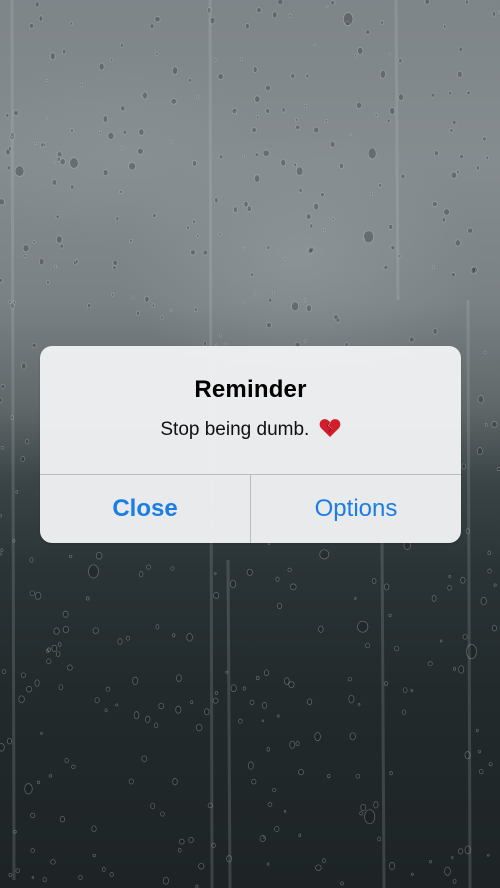  What do you see at coordinates (356, 509) in the screenshot?
I see `options-button: Options` at bounding box center [356, 509].